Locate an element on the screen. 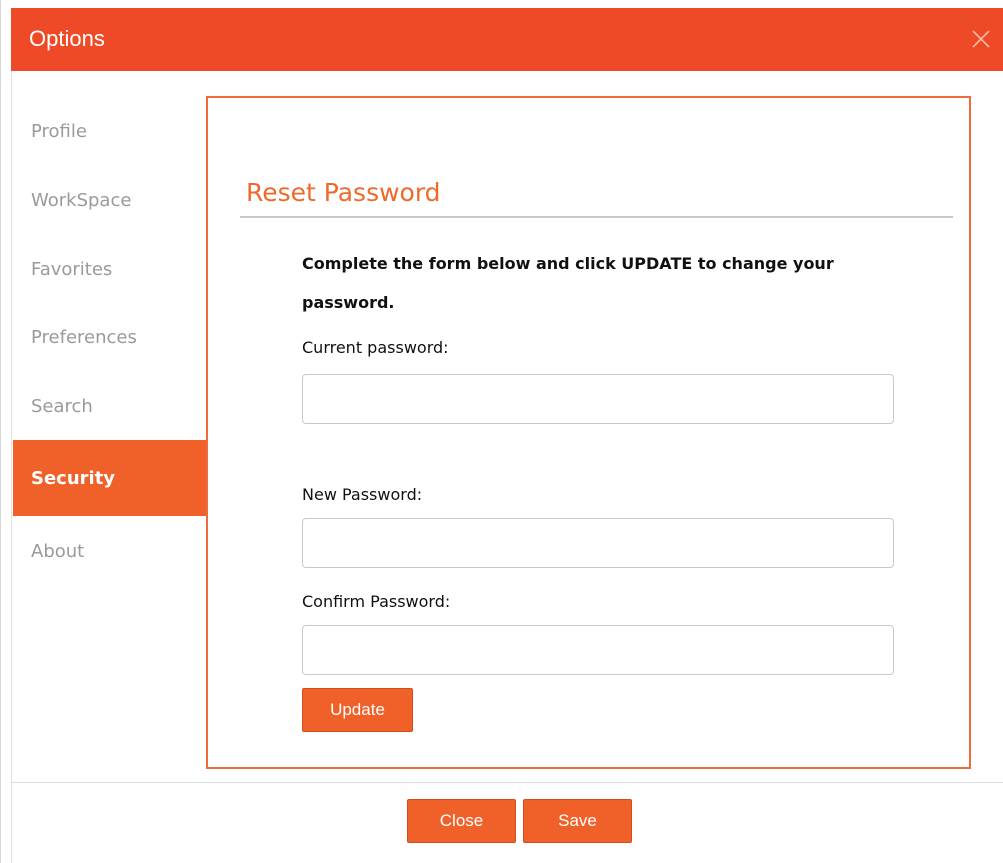 The height and width of the screenshot is (863, 1003). current-password-label: Current password: is located at coordinates (375, 347).